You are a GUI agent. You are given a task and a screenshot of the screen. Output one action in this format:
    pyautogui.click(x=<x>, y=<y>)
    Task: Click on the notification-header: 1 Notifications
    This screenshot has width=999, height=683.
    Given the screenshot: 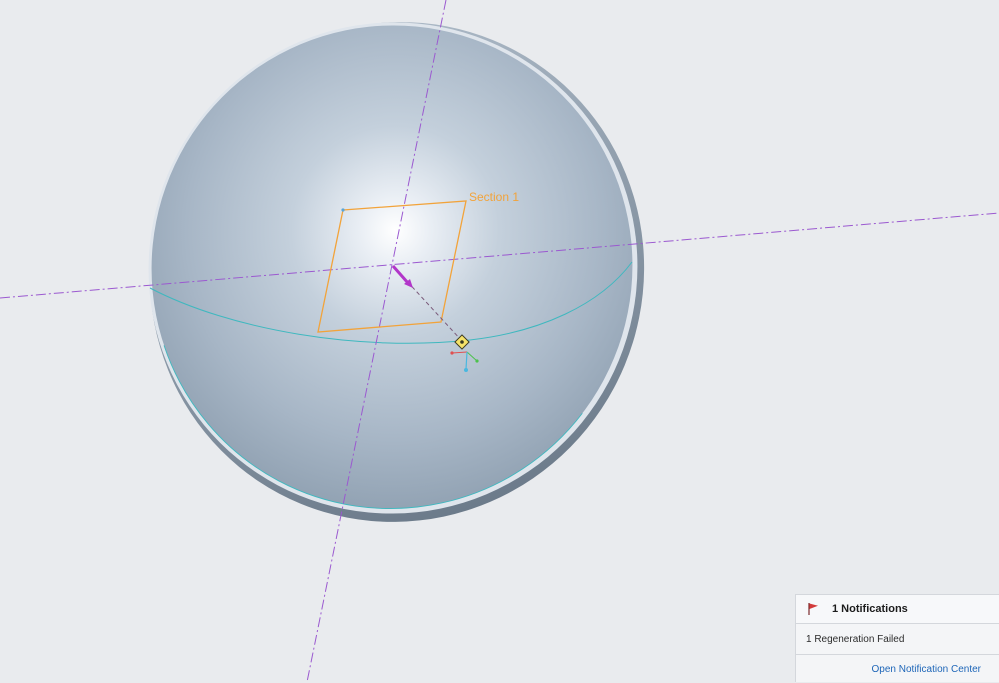 What is the action you would take?
    pyautogui.click(x=897, y=609)
    